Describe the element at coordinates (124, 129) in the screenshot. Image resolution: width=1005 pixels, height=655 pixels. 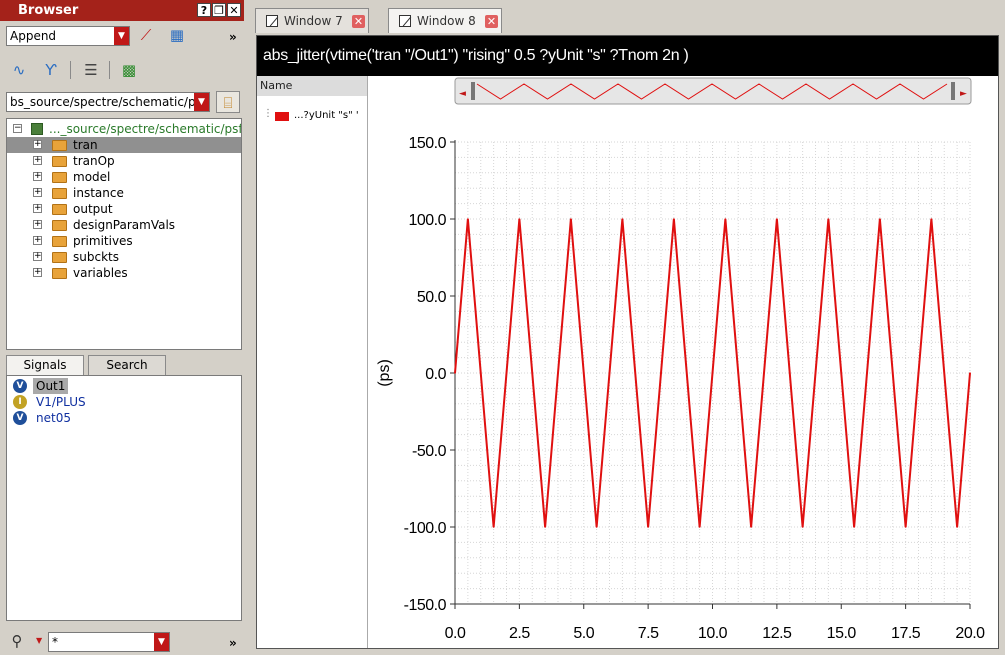
I see `tree-root-row: − ..._source/spectre/schematic/psf` at that location.